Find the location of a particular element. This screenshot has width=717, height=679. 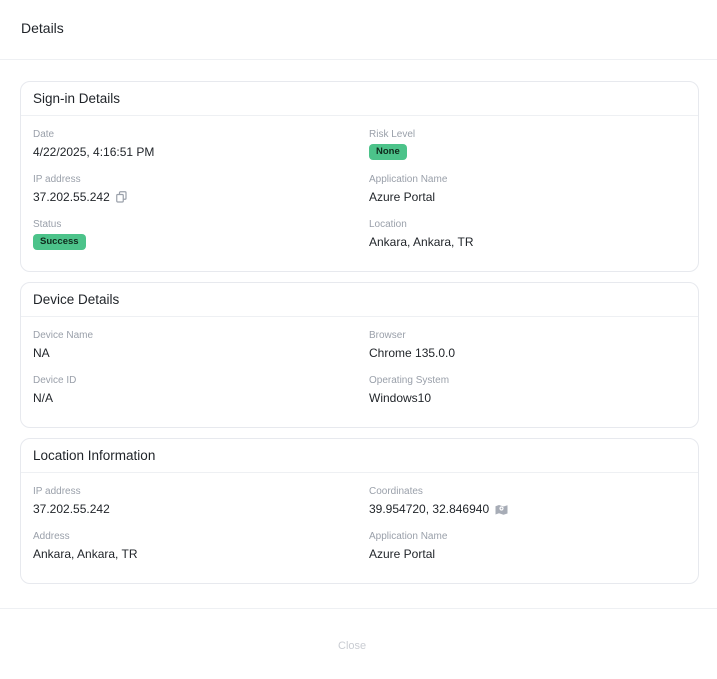

operating-system-value: Windows10 is located at coordinates (400, 398).